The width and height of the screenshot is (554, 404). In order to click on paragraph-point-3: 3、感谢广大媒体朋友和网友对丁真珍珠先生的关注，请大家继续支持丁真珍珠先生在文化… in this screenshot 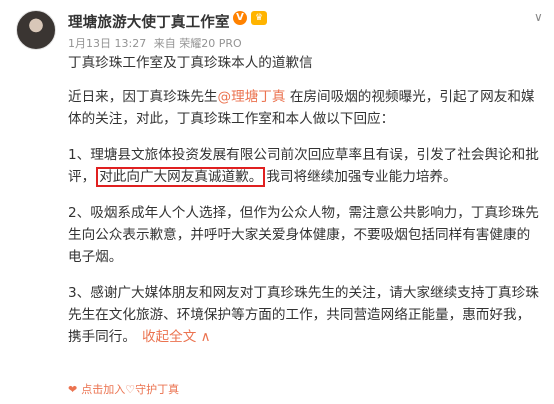, I will do `click(305, 315)`.